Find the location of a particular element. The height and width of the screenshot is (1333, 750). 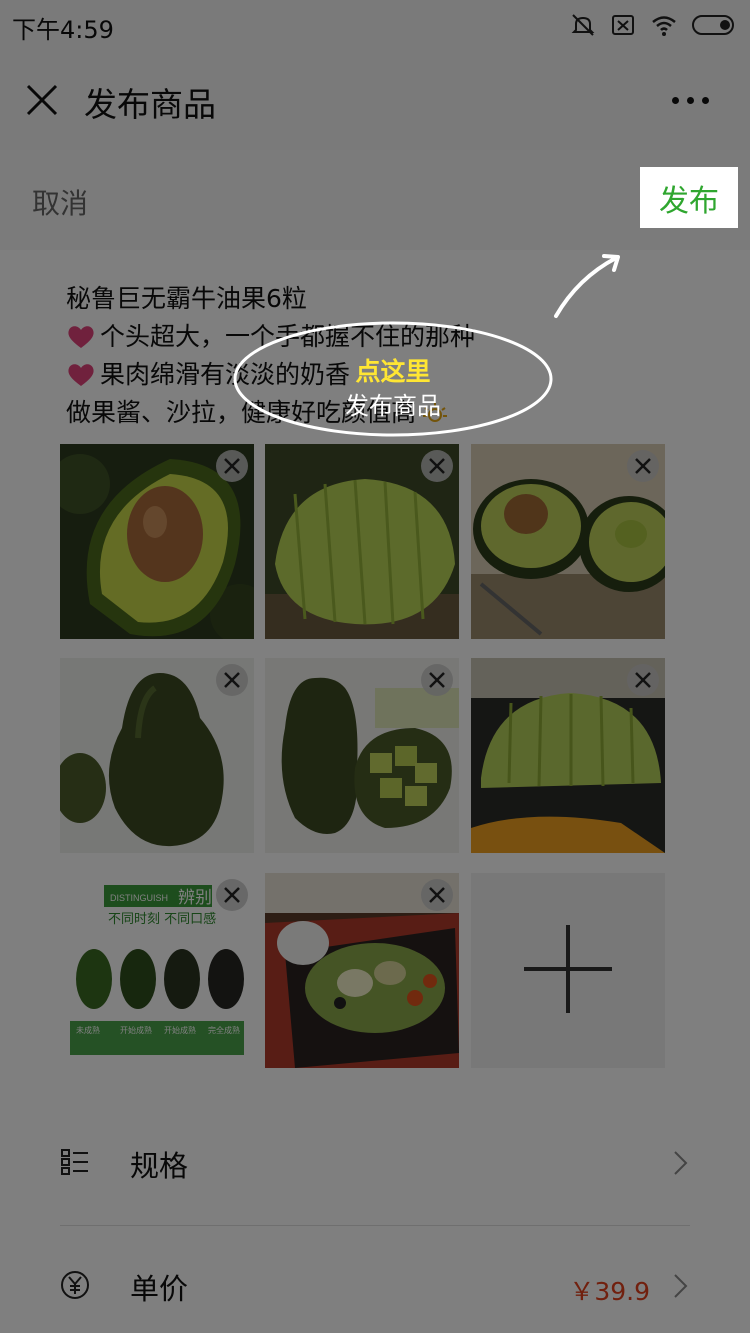

title-bar: 发布商品 is located at coordinates (375, 100).